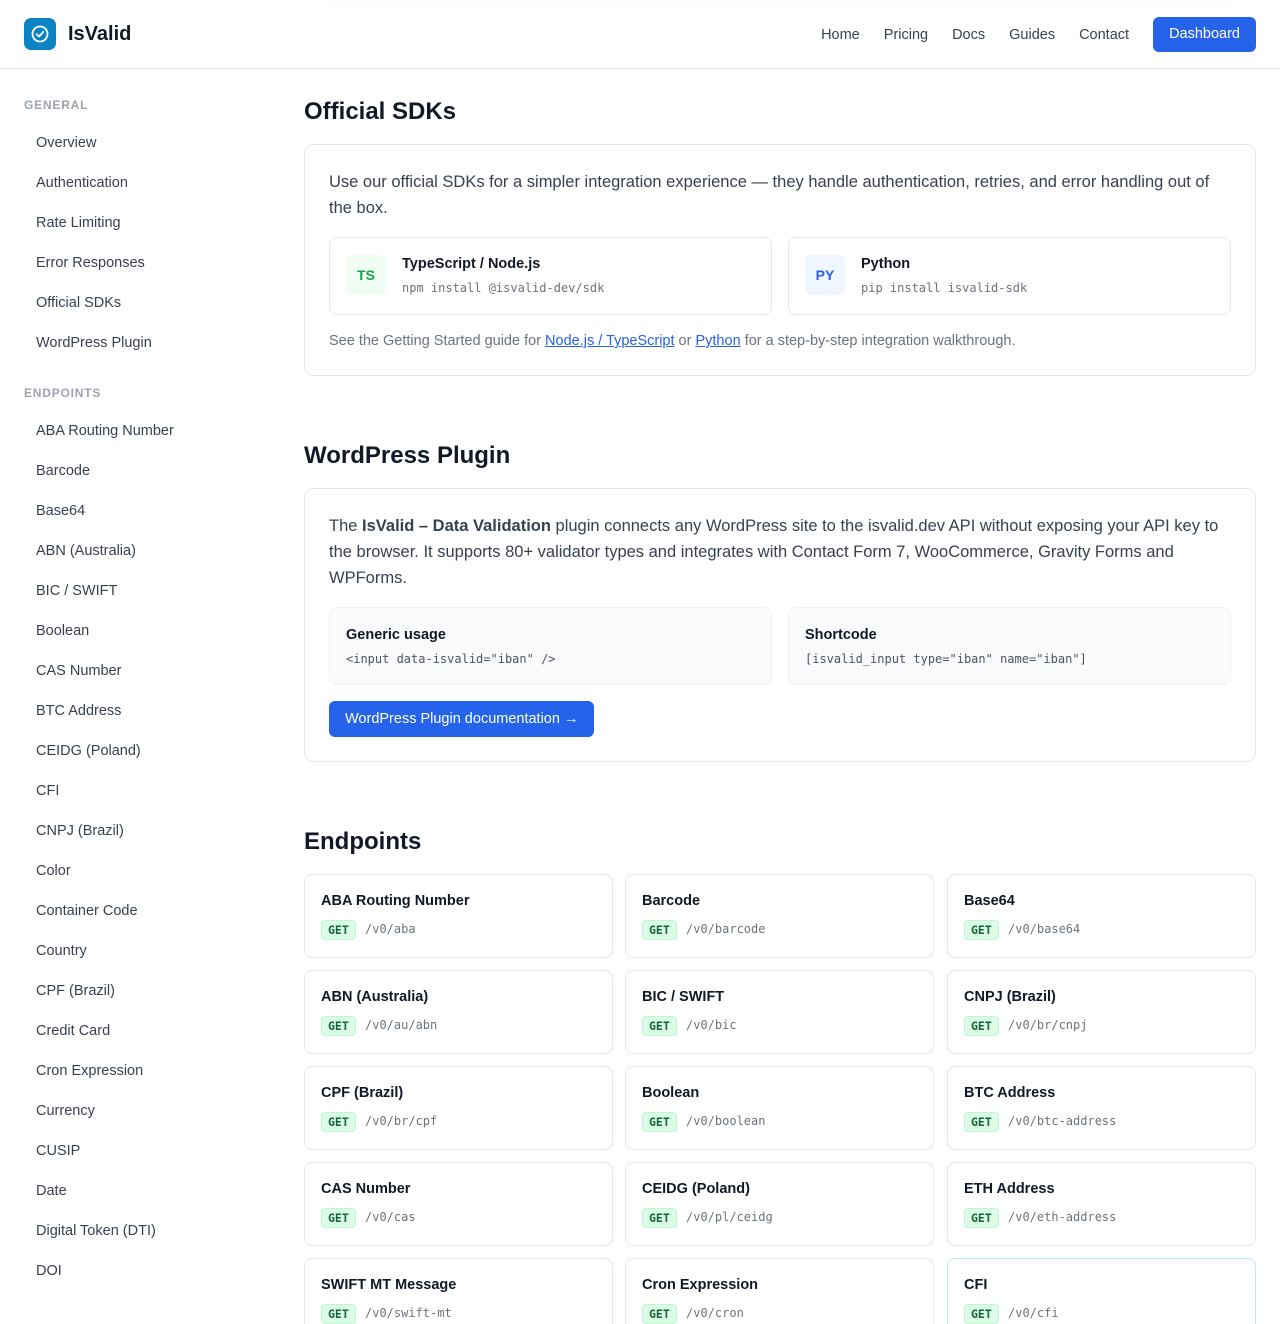 This screenshot has height=1324, width=1280. I want to click on guide-text-or: or, so click(685, 341).